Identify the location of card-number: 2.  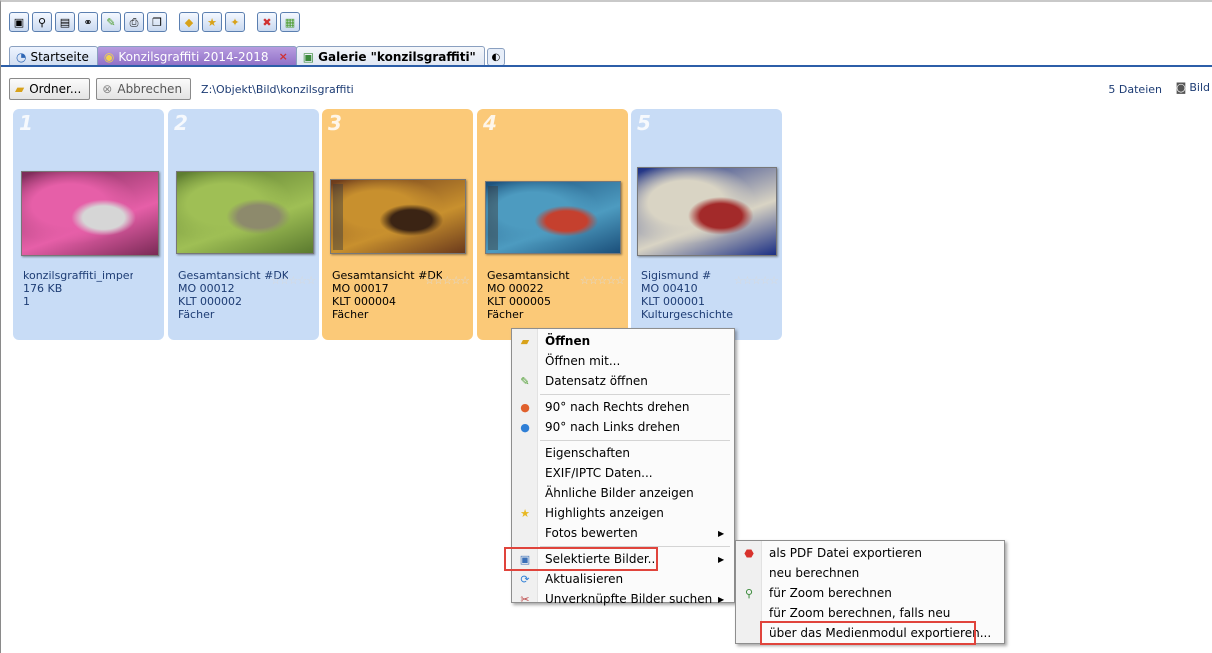
(181, 123).